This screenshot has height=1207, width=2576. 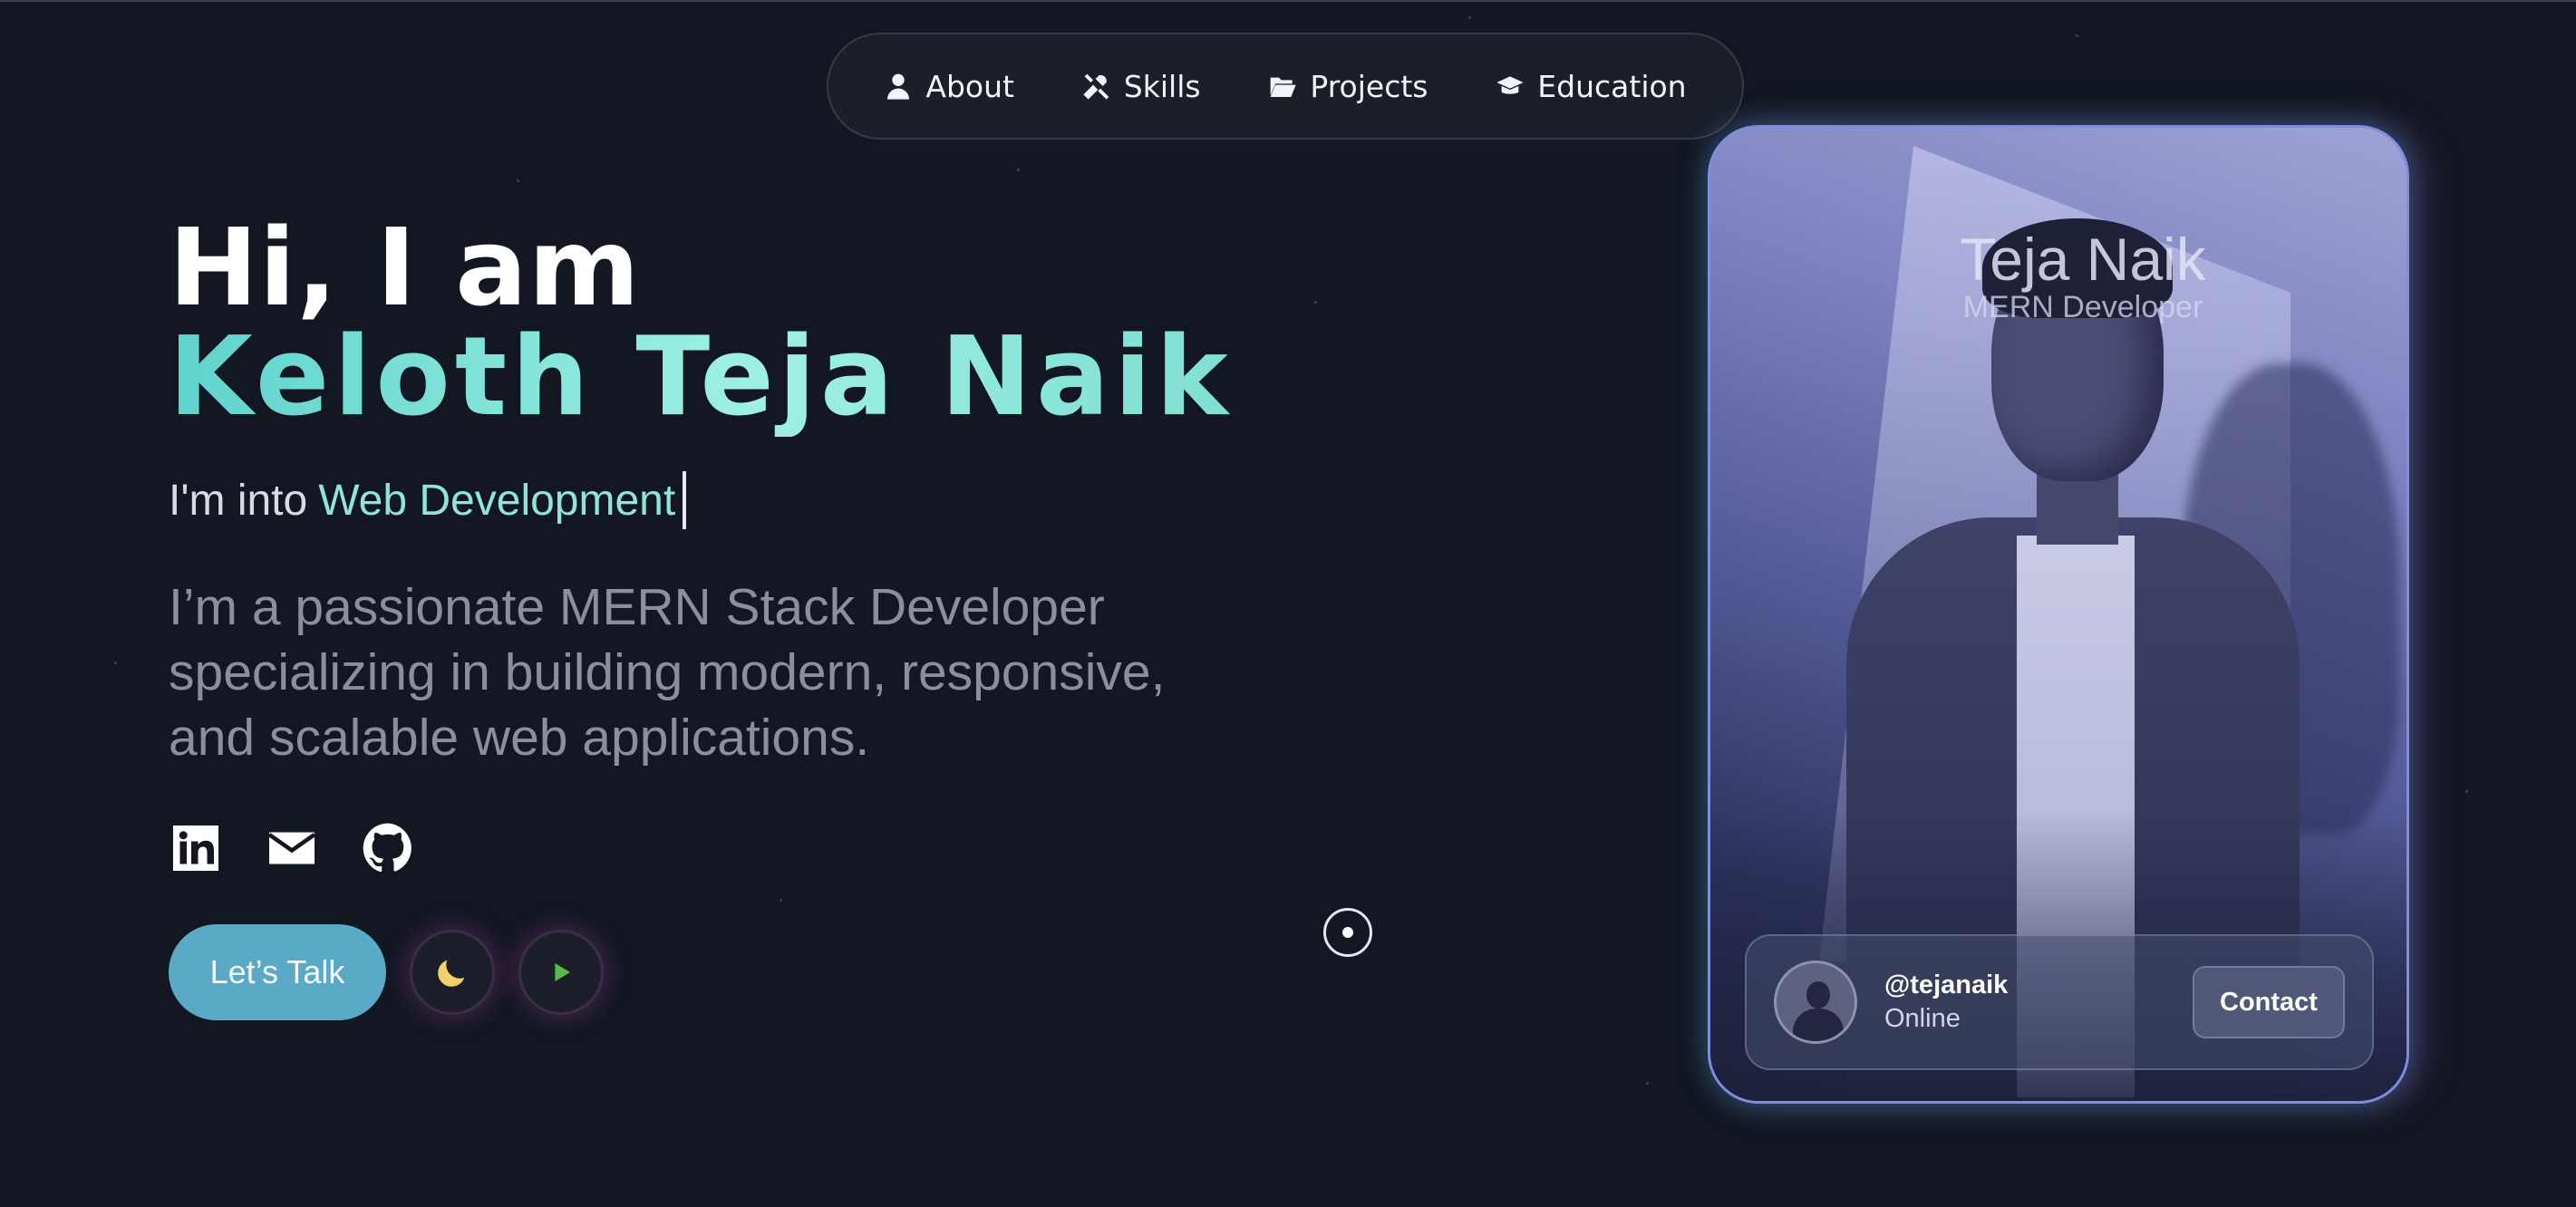 What do you see at coordinates (1096, 86) in the screenshot?
I see `tools-icon` at bounding box center [1096, 86].